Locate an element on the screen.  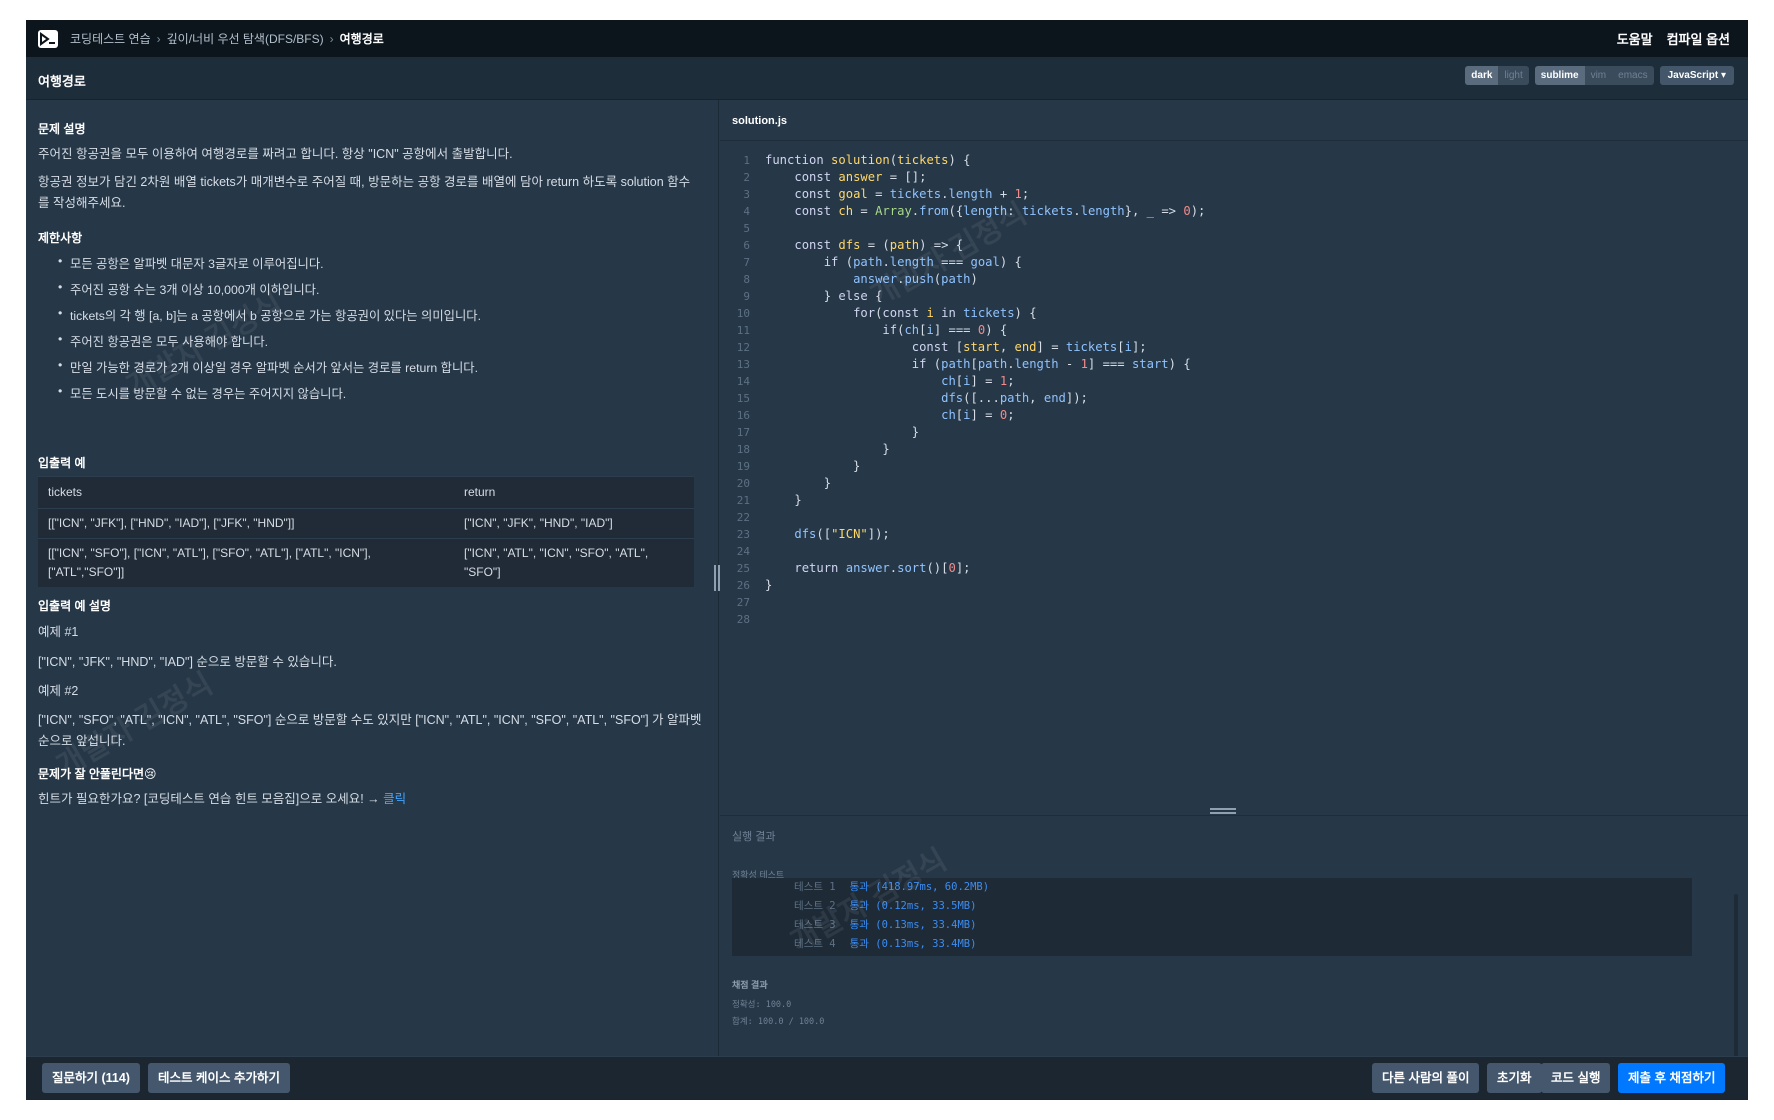
language-value: JavaScript is located at coordinates (1693, 75).